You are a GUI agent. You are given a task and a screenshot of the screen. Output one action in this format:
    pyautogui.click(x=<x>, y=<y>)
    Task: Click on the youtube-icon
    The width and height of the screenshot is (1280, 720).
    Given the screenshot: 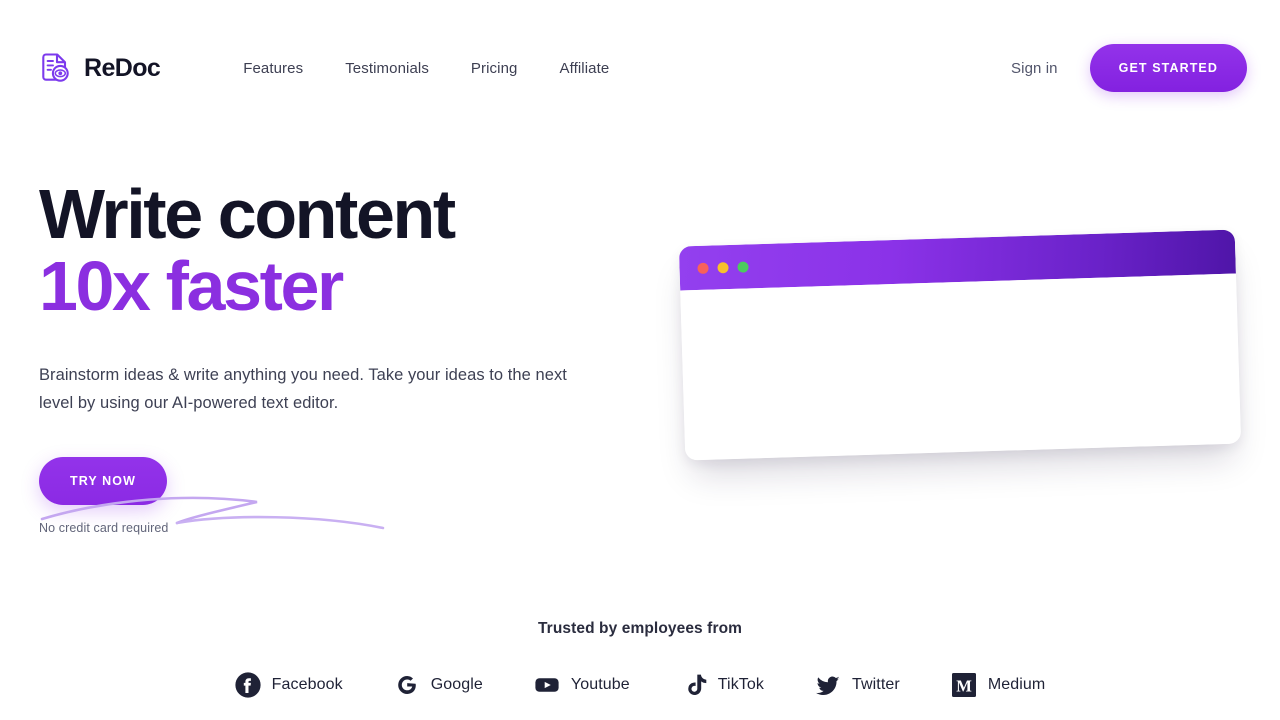 What is the action you would take?
    pyautogui.click(x=547, y=685)
    